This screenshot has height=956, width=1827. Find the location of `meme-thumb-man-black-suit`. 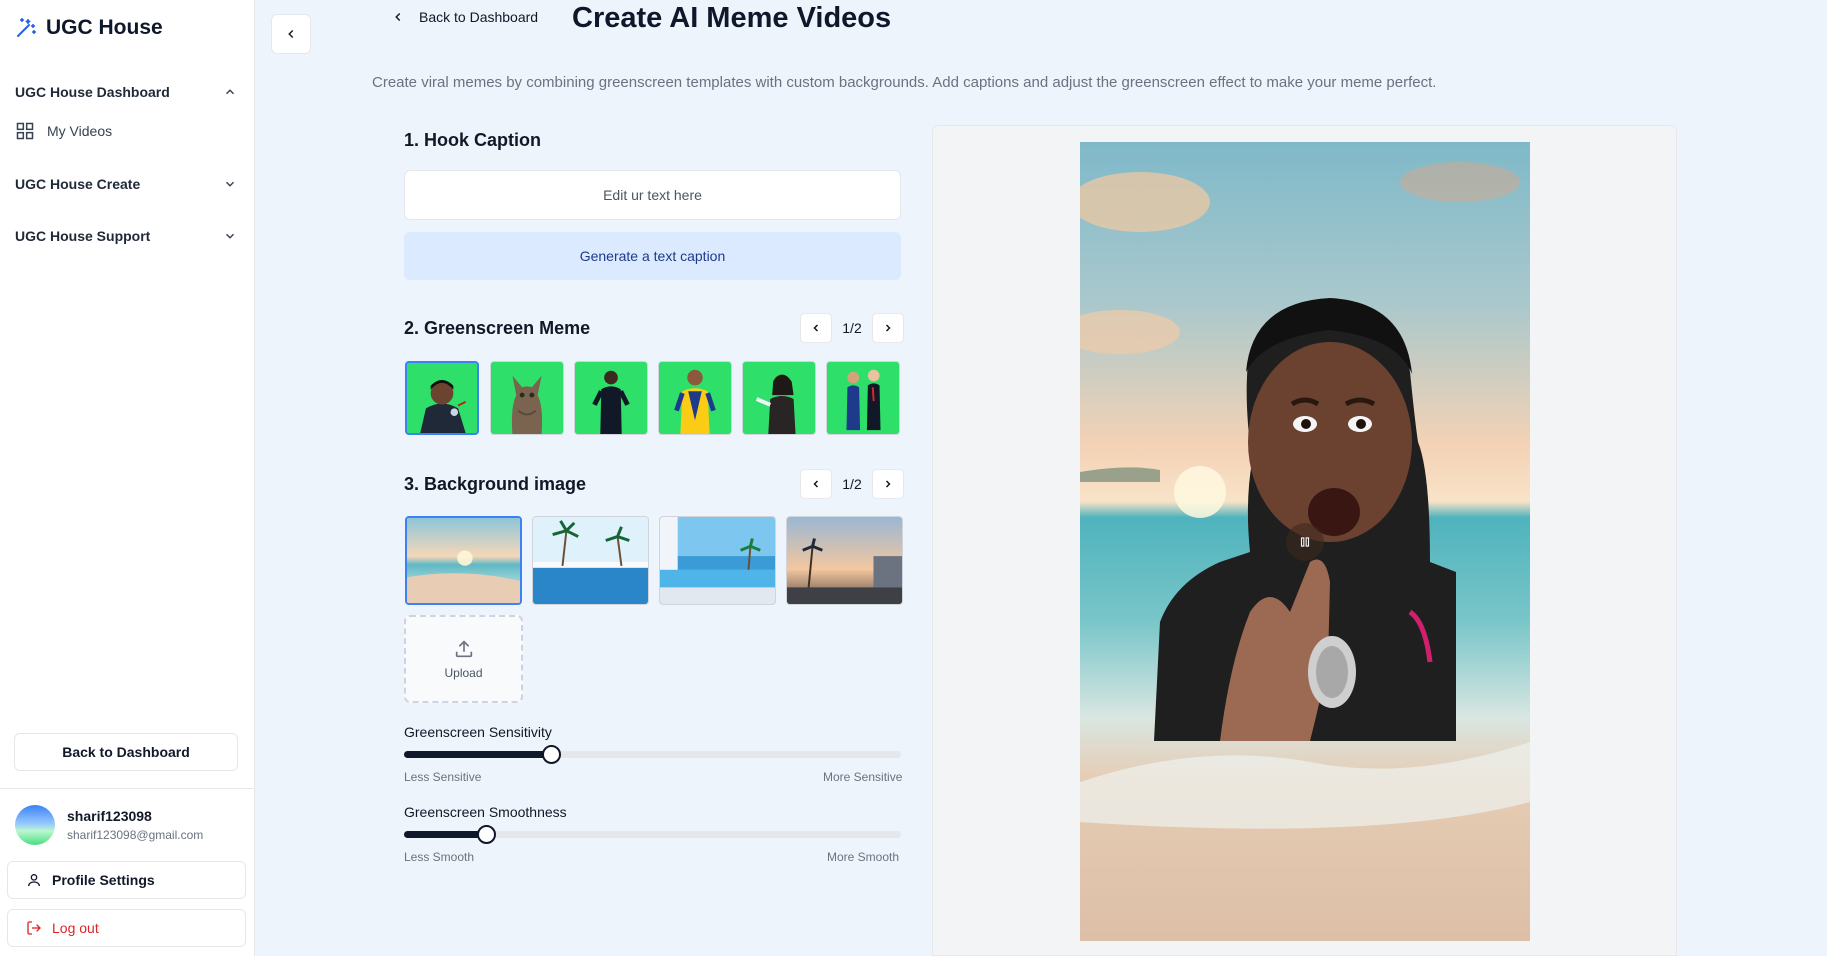

meme-thumb-man-black-suit is located at coordinates (611, 398).